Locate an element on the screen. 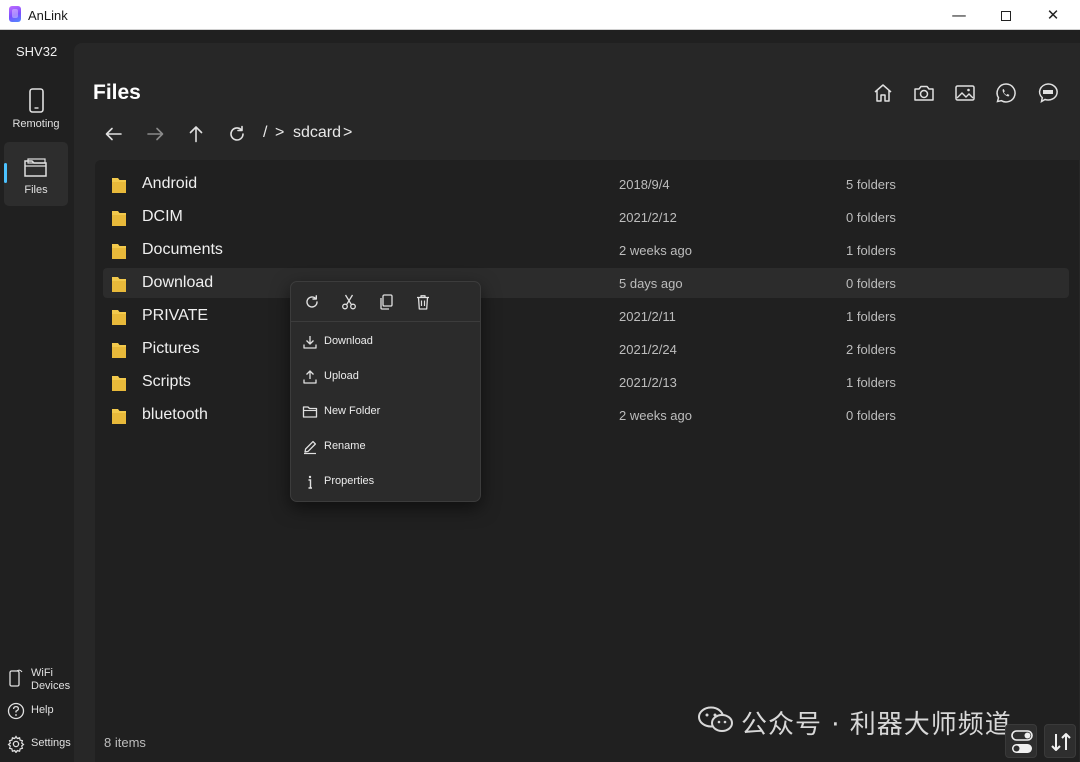 The height and width of the screenshot is (762, 1080). maximize-button is located at coordinates (1006, 15).